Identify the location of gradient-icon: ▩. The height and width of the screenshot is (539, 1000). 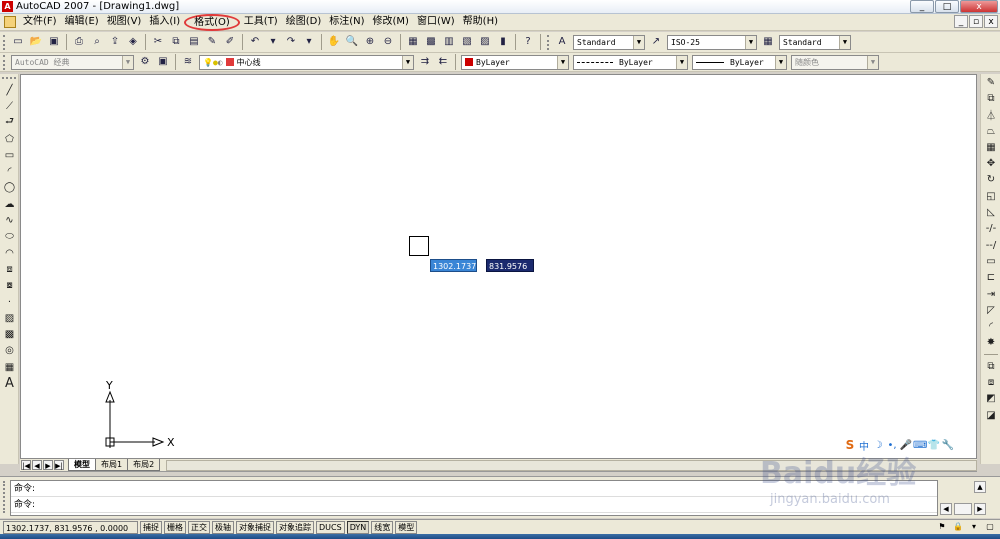
(9, 334).